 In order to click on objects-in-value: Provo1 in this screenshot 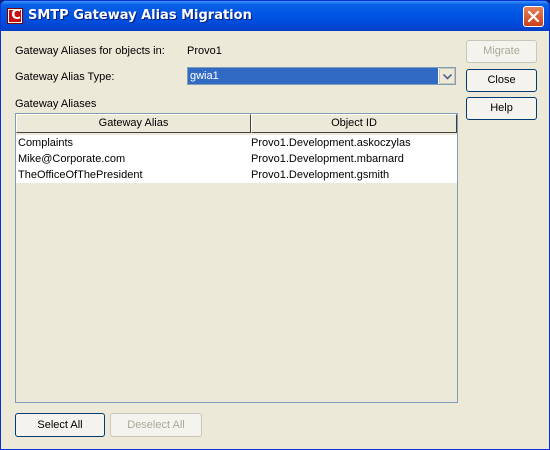, I will do `click(204, 51)`.